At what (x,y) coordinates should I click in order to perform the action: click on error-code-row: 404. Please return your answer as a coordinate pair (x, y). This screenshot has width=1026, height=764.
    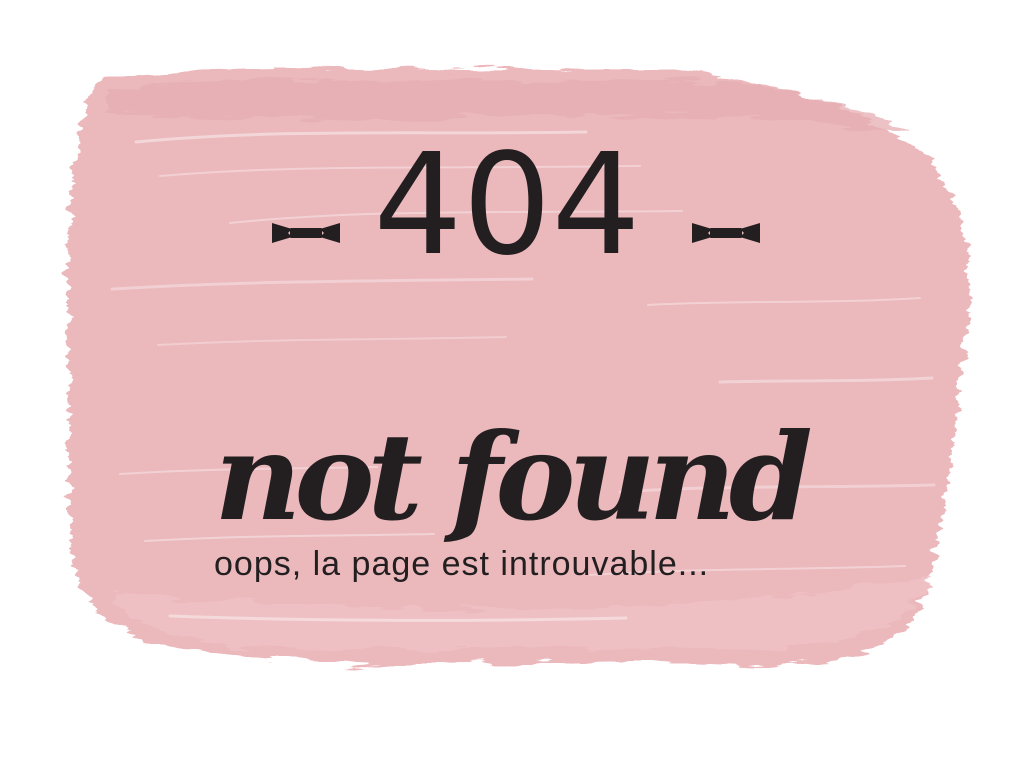
    Looking at the image, I should click on (510, 206).